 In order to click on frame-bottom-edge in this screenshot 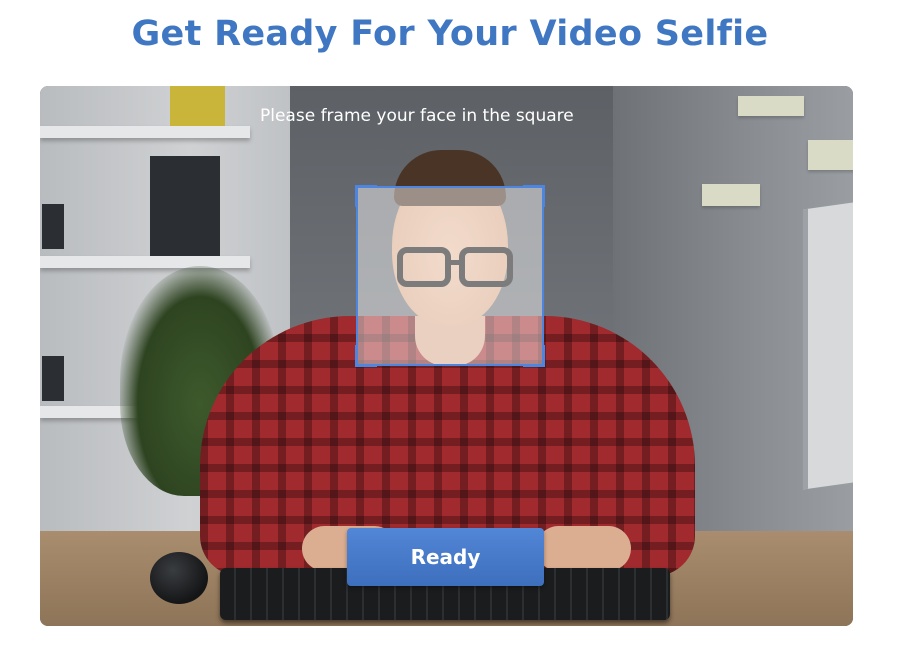, I will do `click(450, 365)`.